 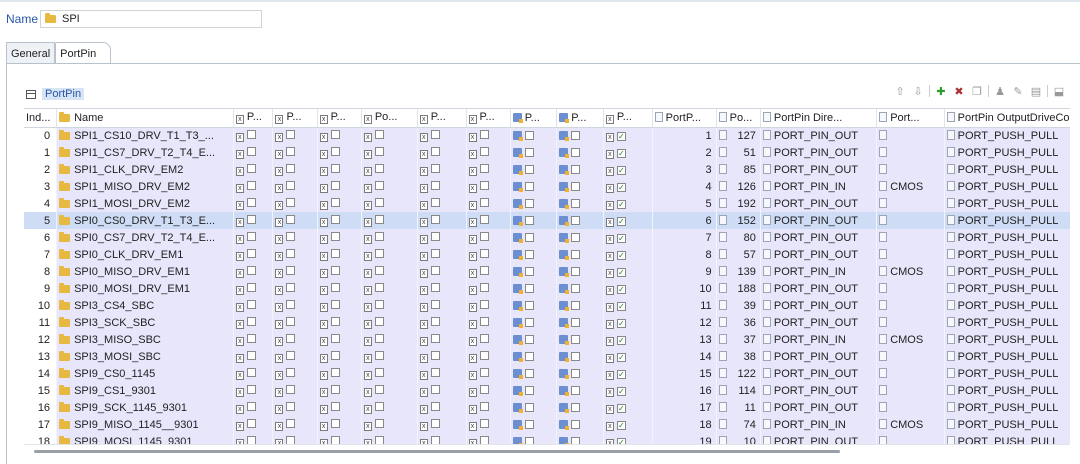 What do you see at coordinates (1000, 91) in the screenshot?
I see `people-icon: ♟` at bounding box center [1000, 91].